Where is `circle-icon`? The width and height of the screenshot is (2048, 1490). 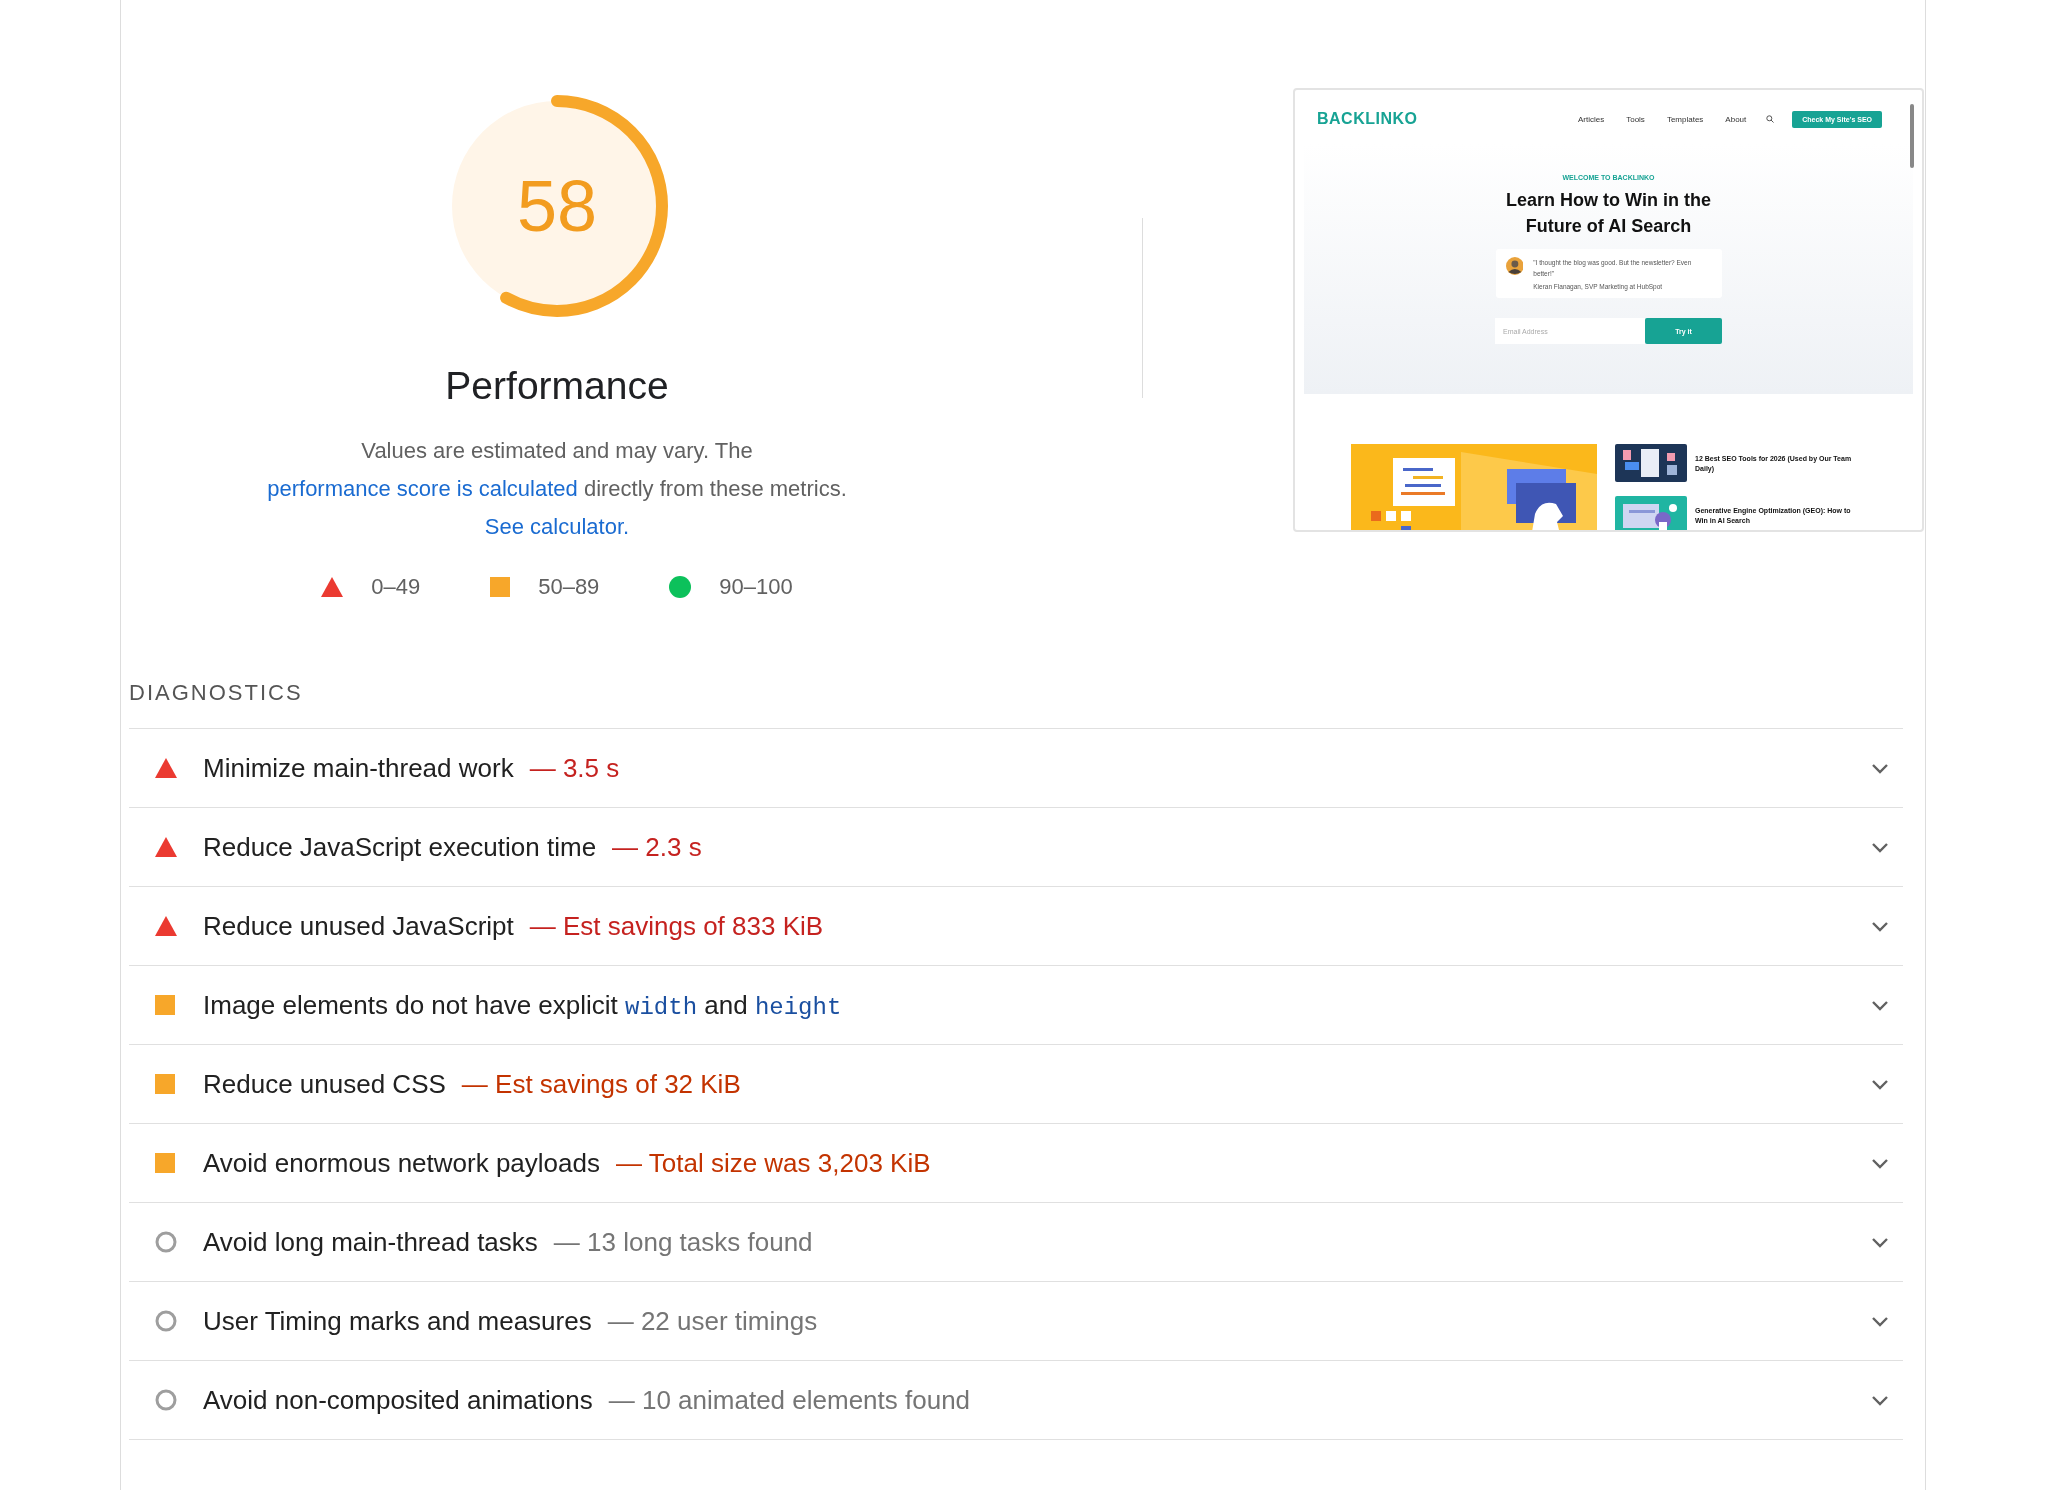
circle-icon is located at coordinates (680, 587).